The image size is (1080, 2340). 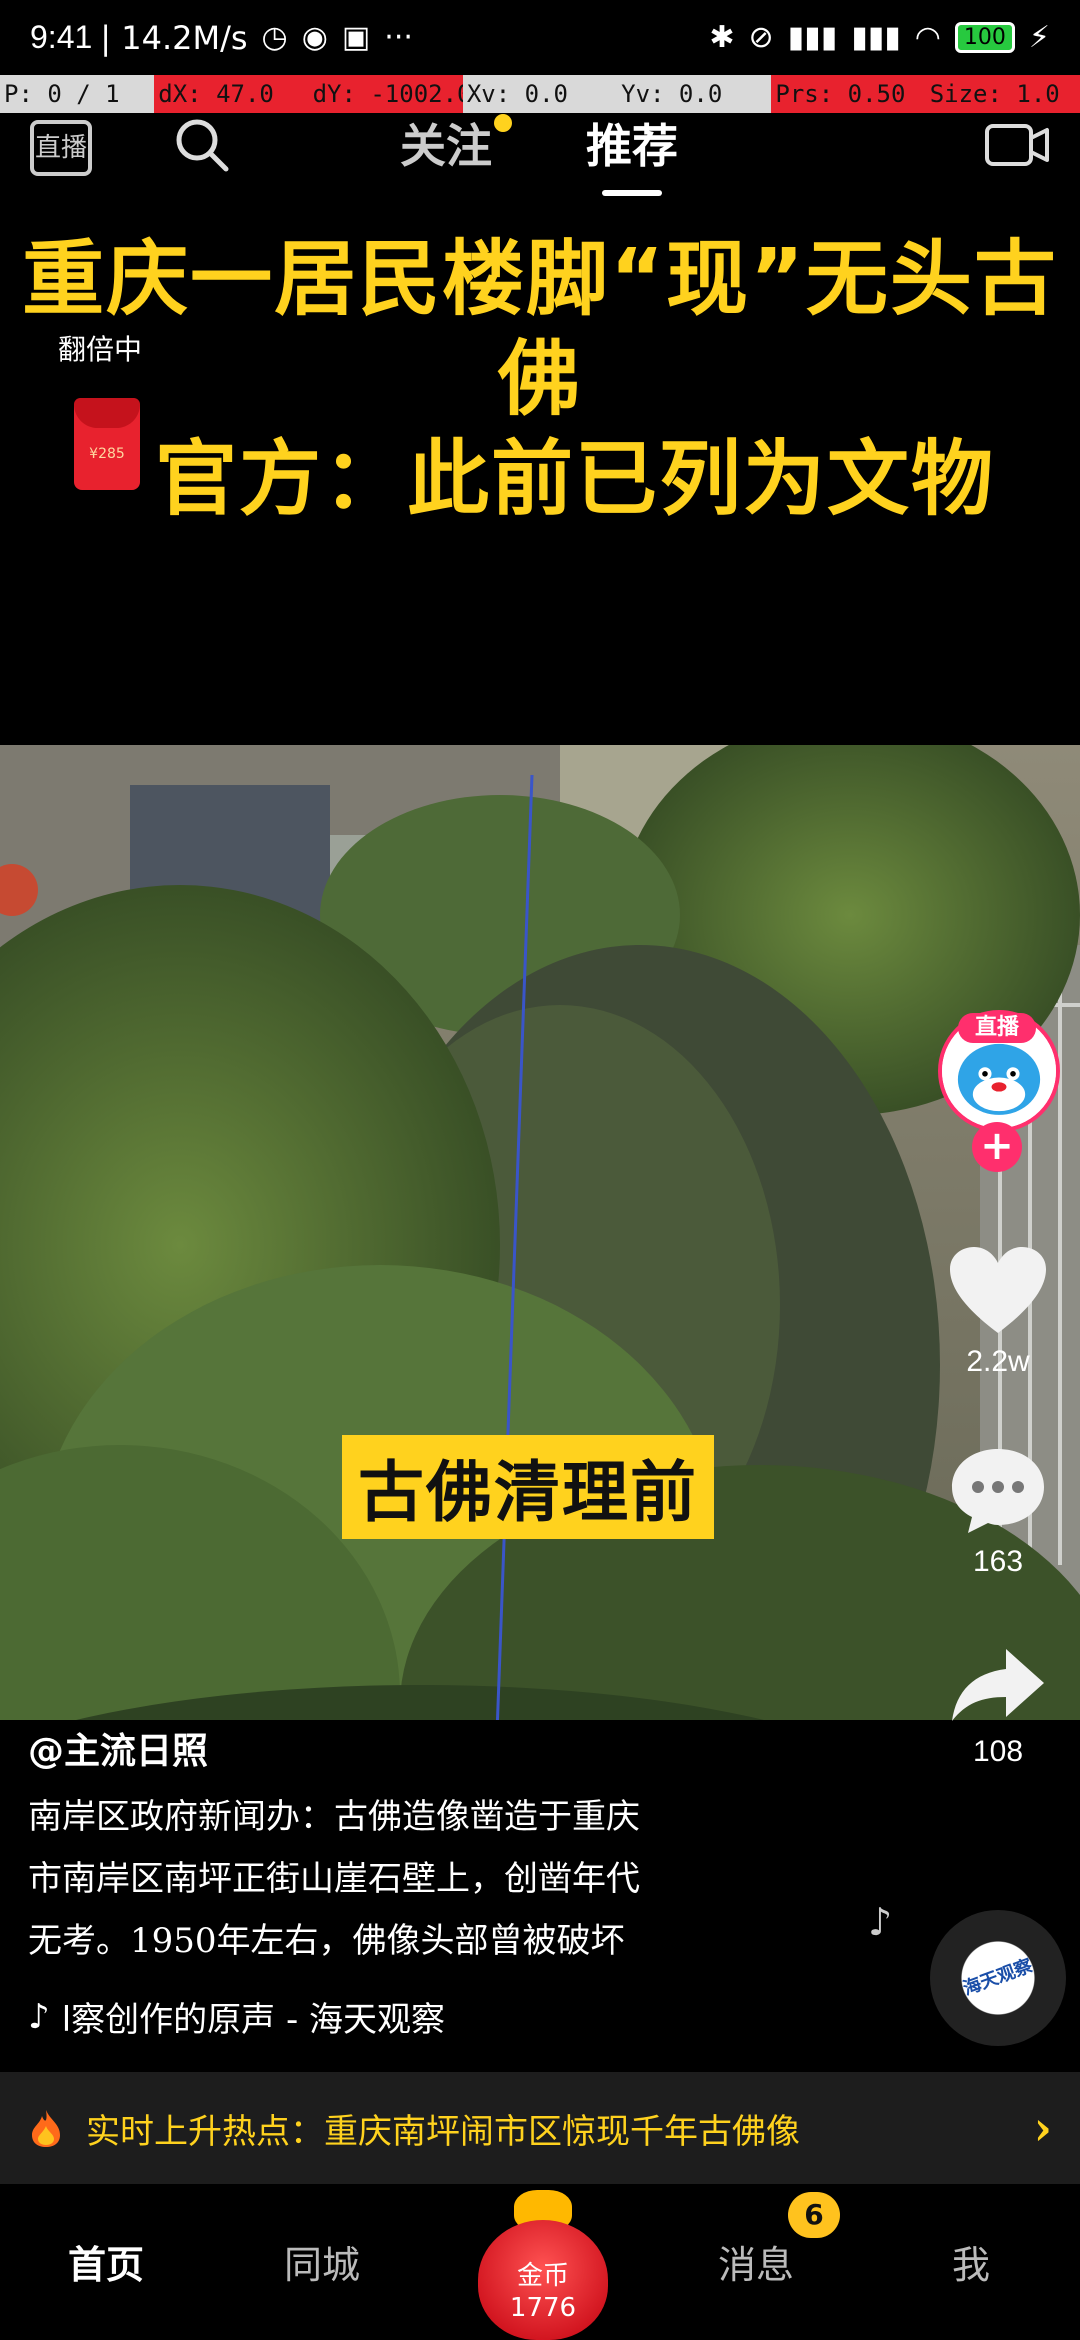 What do you see at coordinates (39, 2016) in the screenshot?
I see `music-note-icon: ♪` at bounding box center [39, 2016].